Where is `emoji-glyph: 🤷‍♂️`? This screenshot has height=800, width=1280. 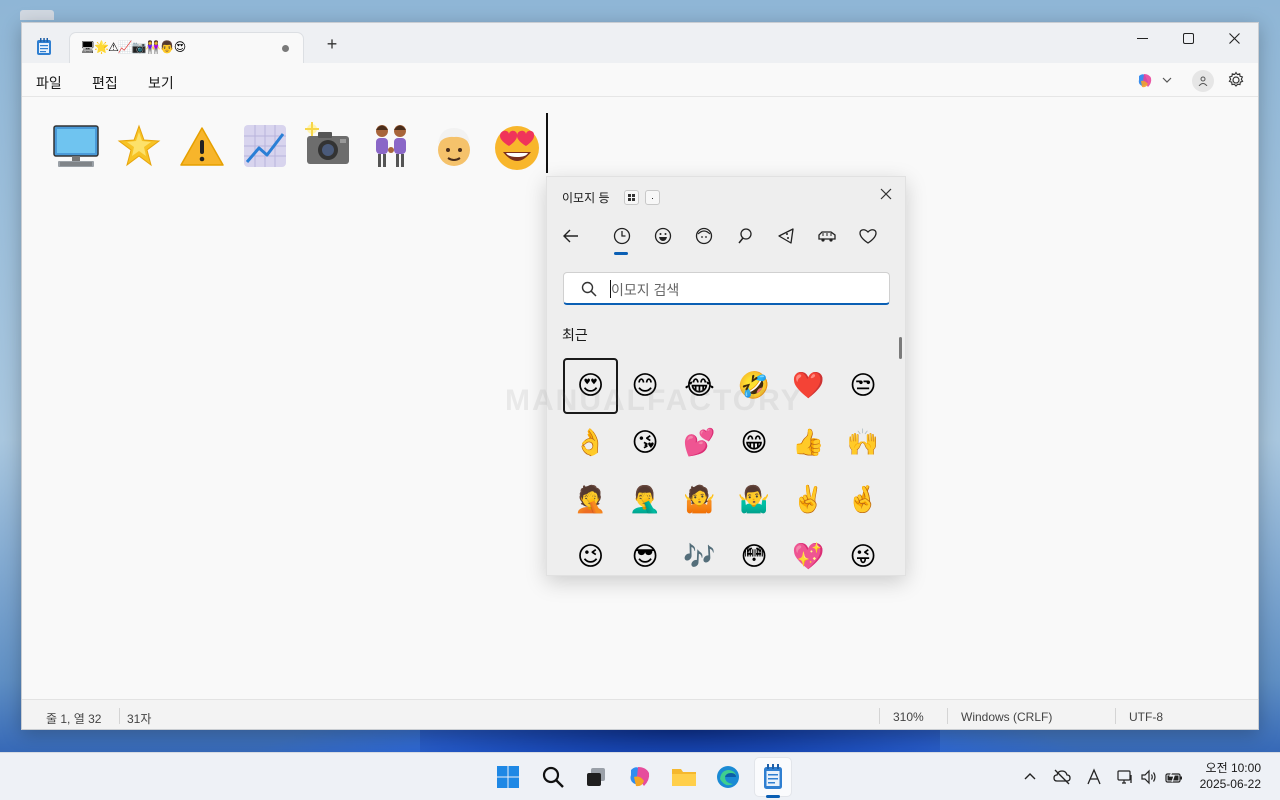
emoji-glyph: 🤷‍♂️ is located at coordinates (754, 500).